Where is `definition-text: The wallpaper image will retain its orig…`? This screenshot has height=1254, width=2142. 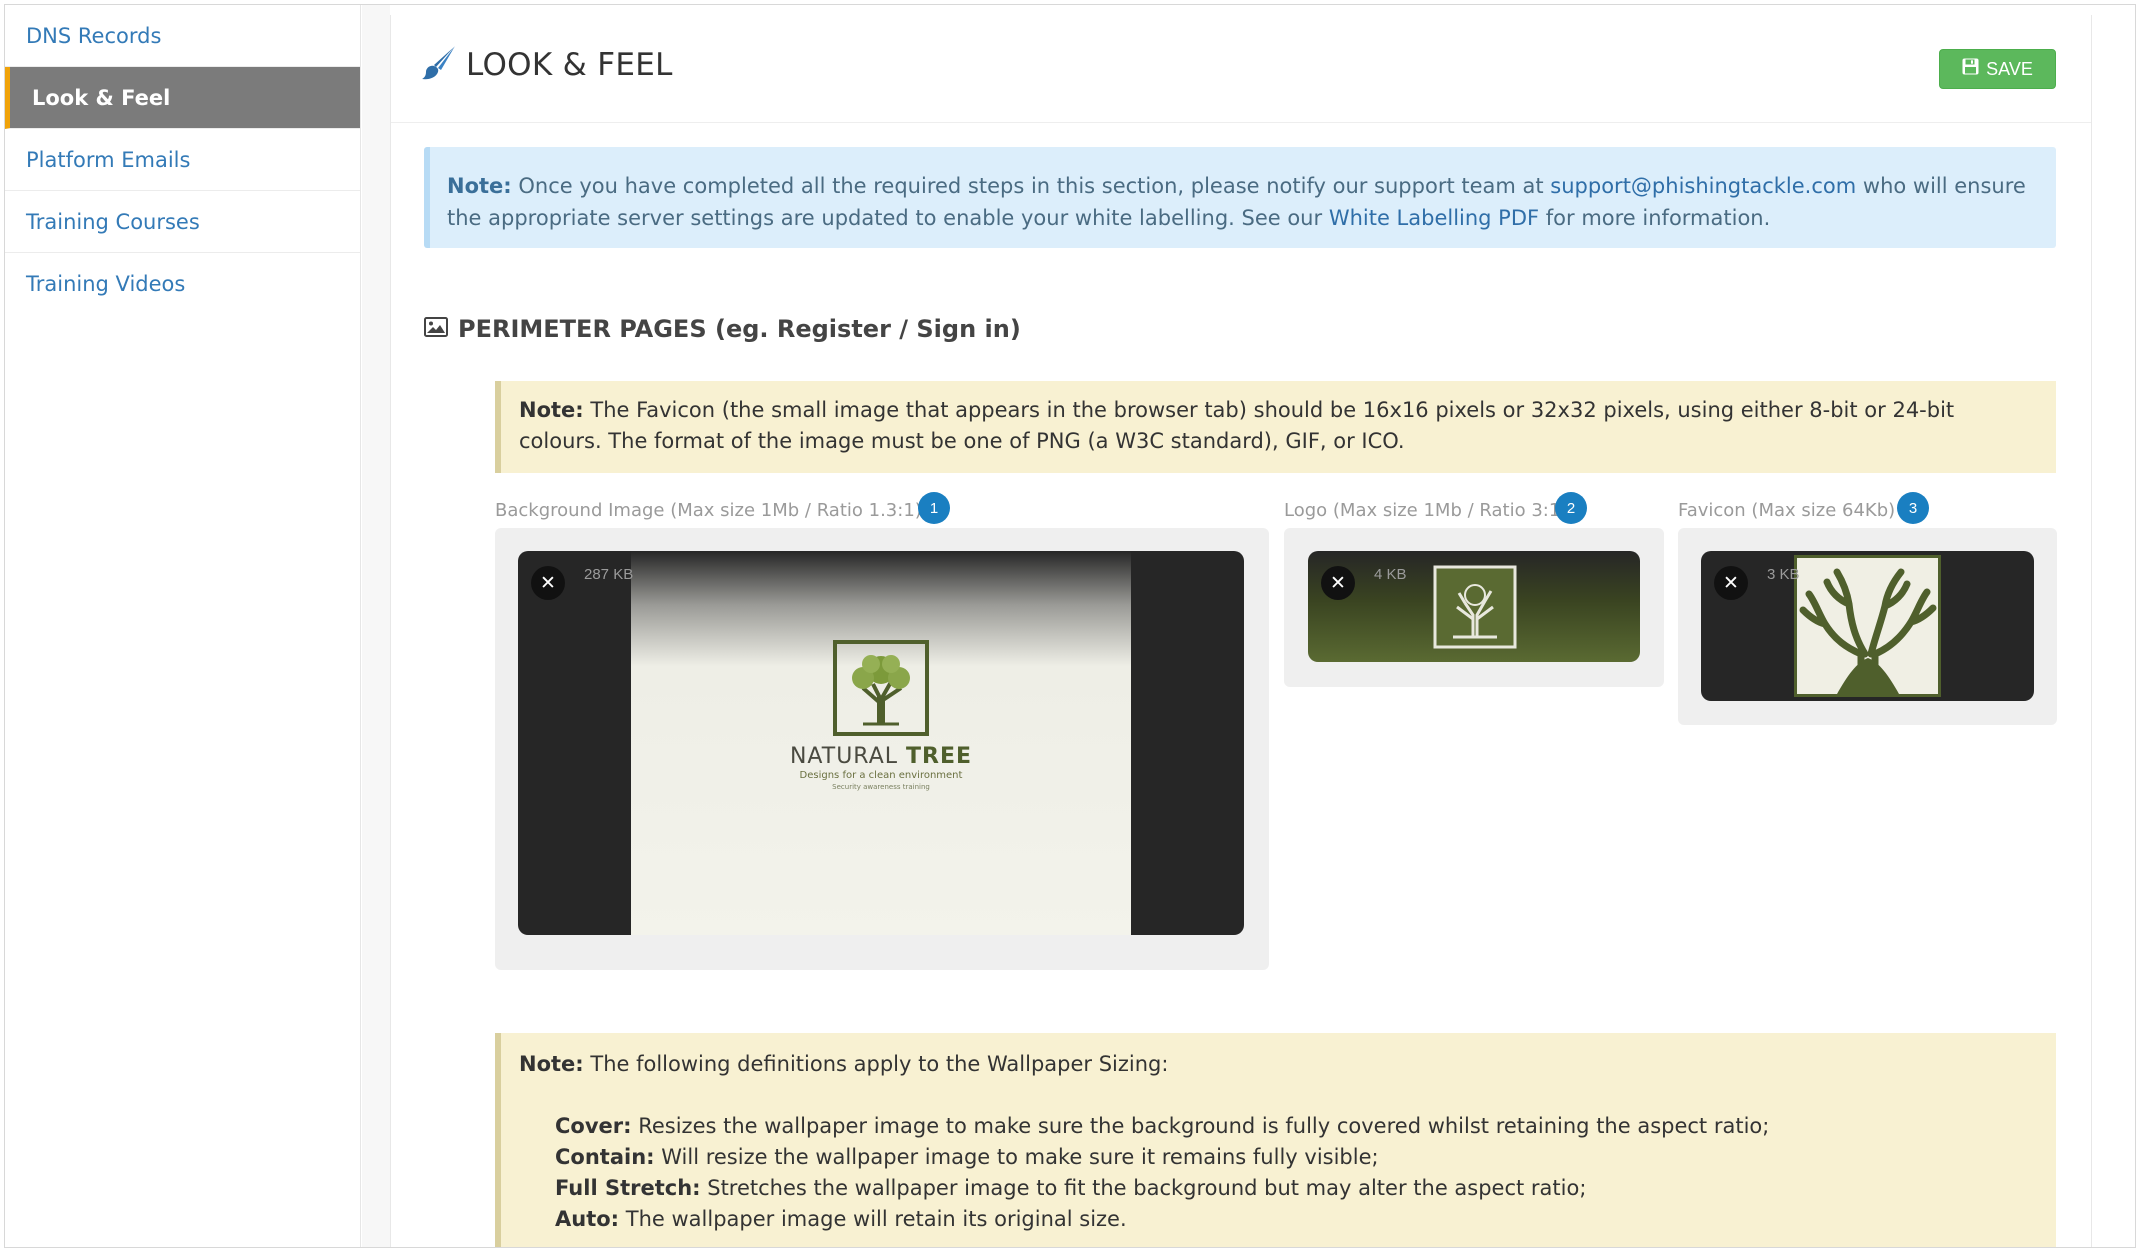 definition-text: The wallpaper image will retain its orig… is located at coordinates (873, 1219).